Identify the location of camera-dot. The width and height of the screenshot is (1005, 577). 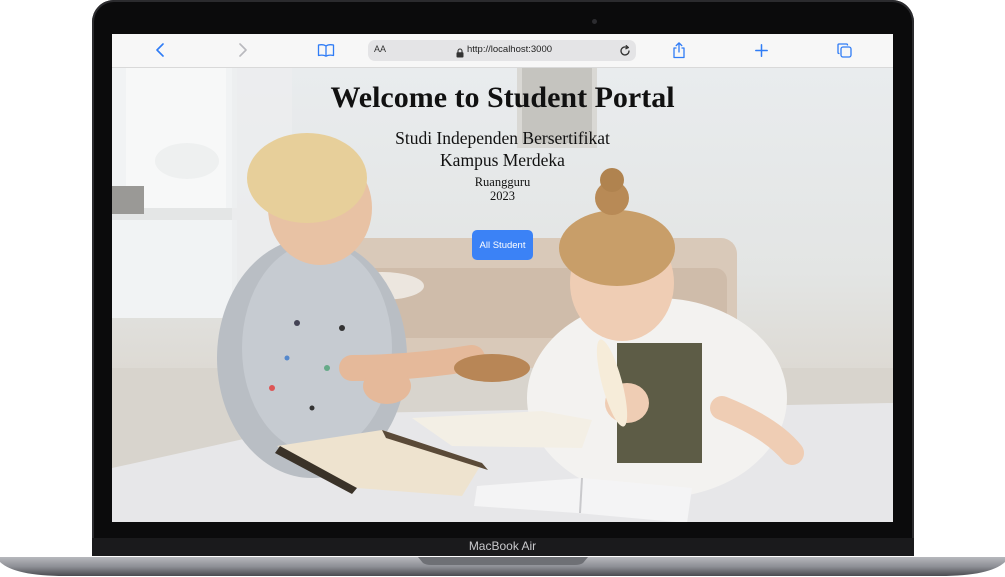
(594, 21).